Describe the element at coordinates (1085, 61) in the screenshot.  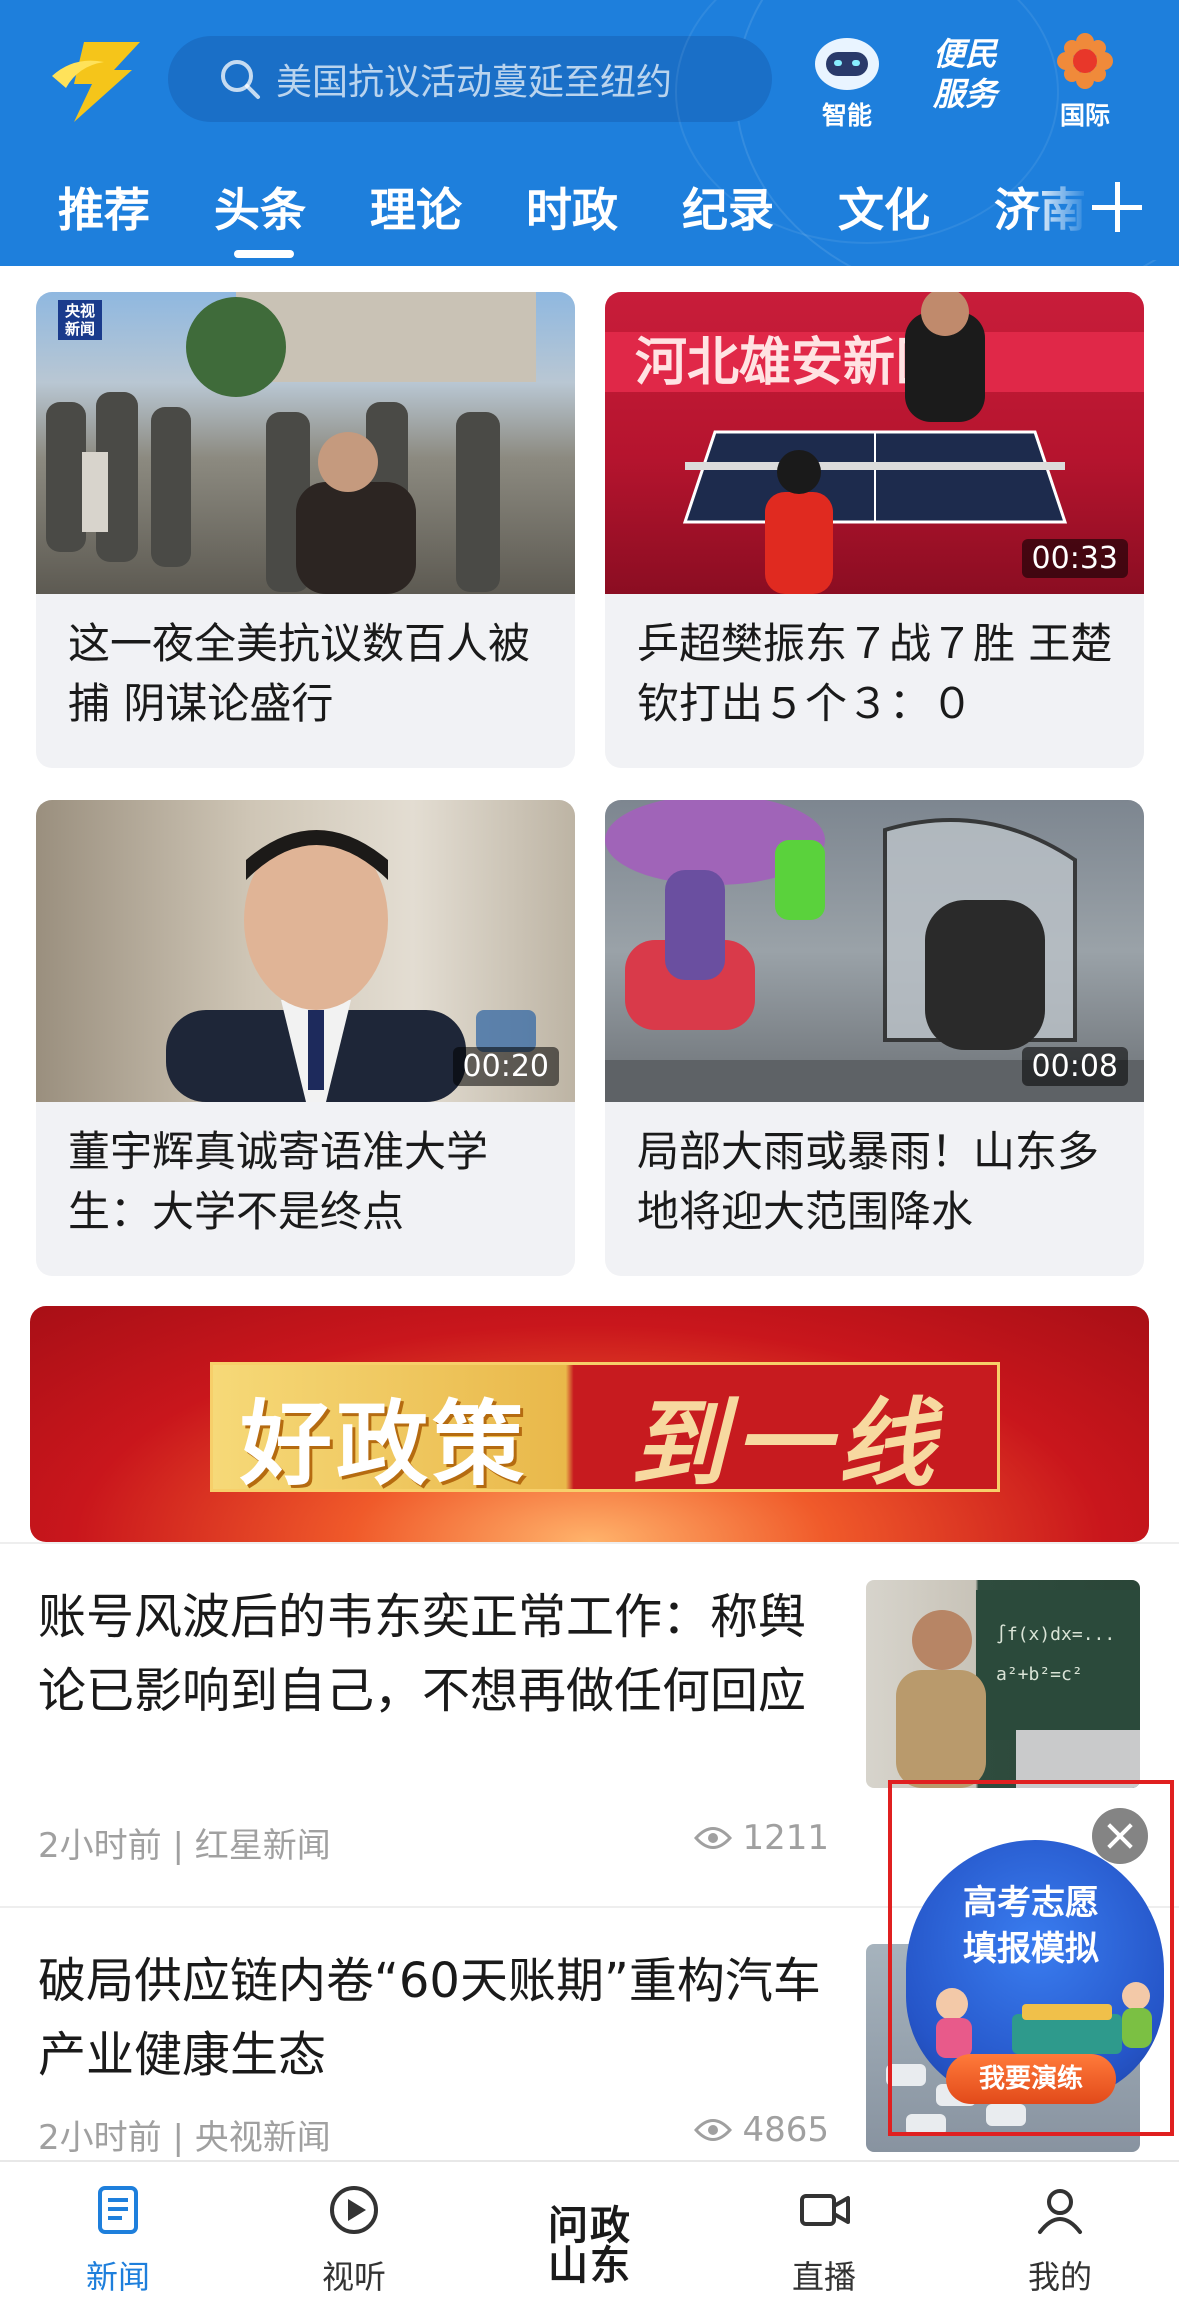
I see `intl-icon` at that location.